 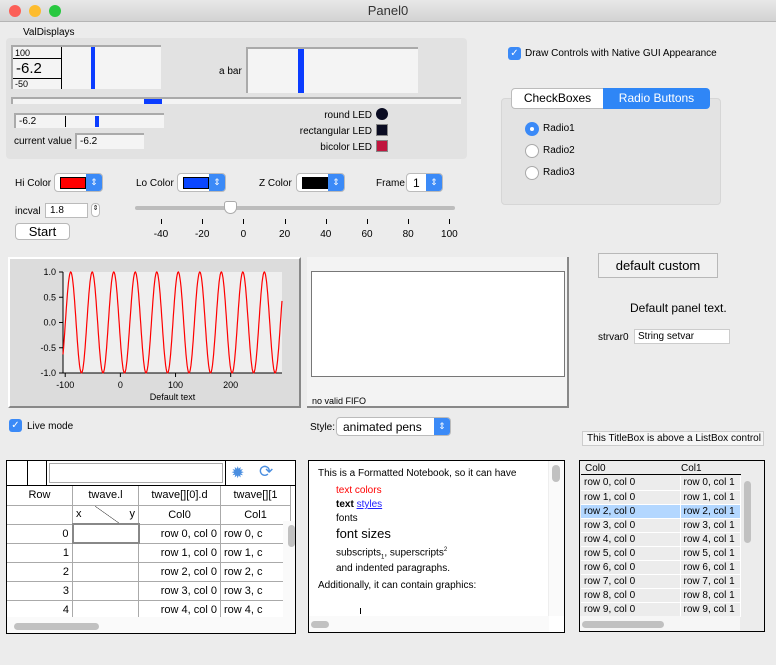 I want to click on listbox-row: row 5, col 0 row 5, col 1, so click(x=661, y=553).